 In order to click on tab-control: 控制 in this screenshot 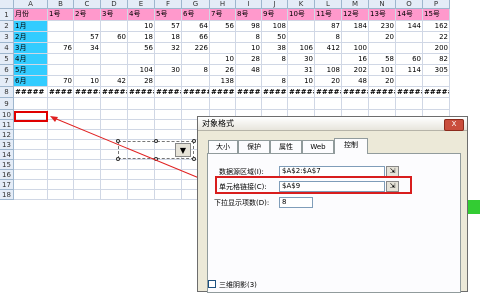, I will do `click(351, 146)`.